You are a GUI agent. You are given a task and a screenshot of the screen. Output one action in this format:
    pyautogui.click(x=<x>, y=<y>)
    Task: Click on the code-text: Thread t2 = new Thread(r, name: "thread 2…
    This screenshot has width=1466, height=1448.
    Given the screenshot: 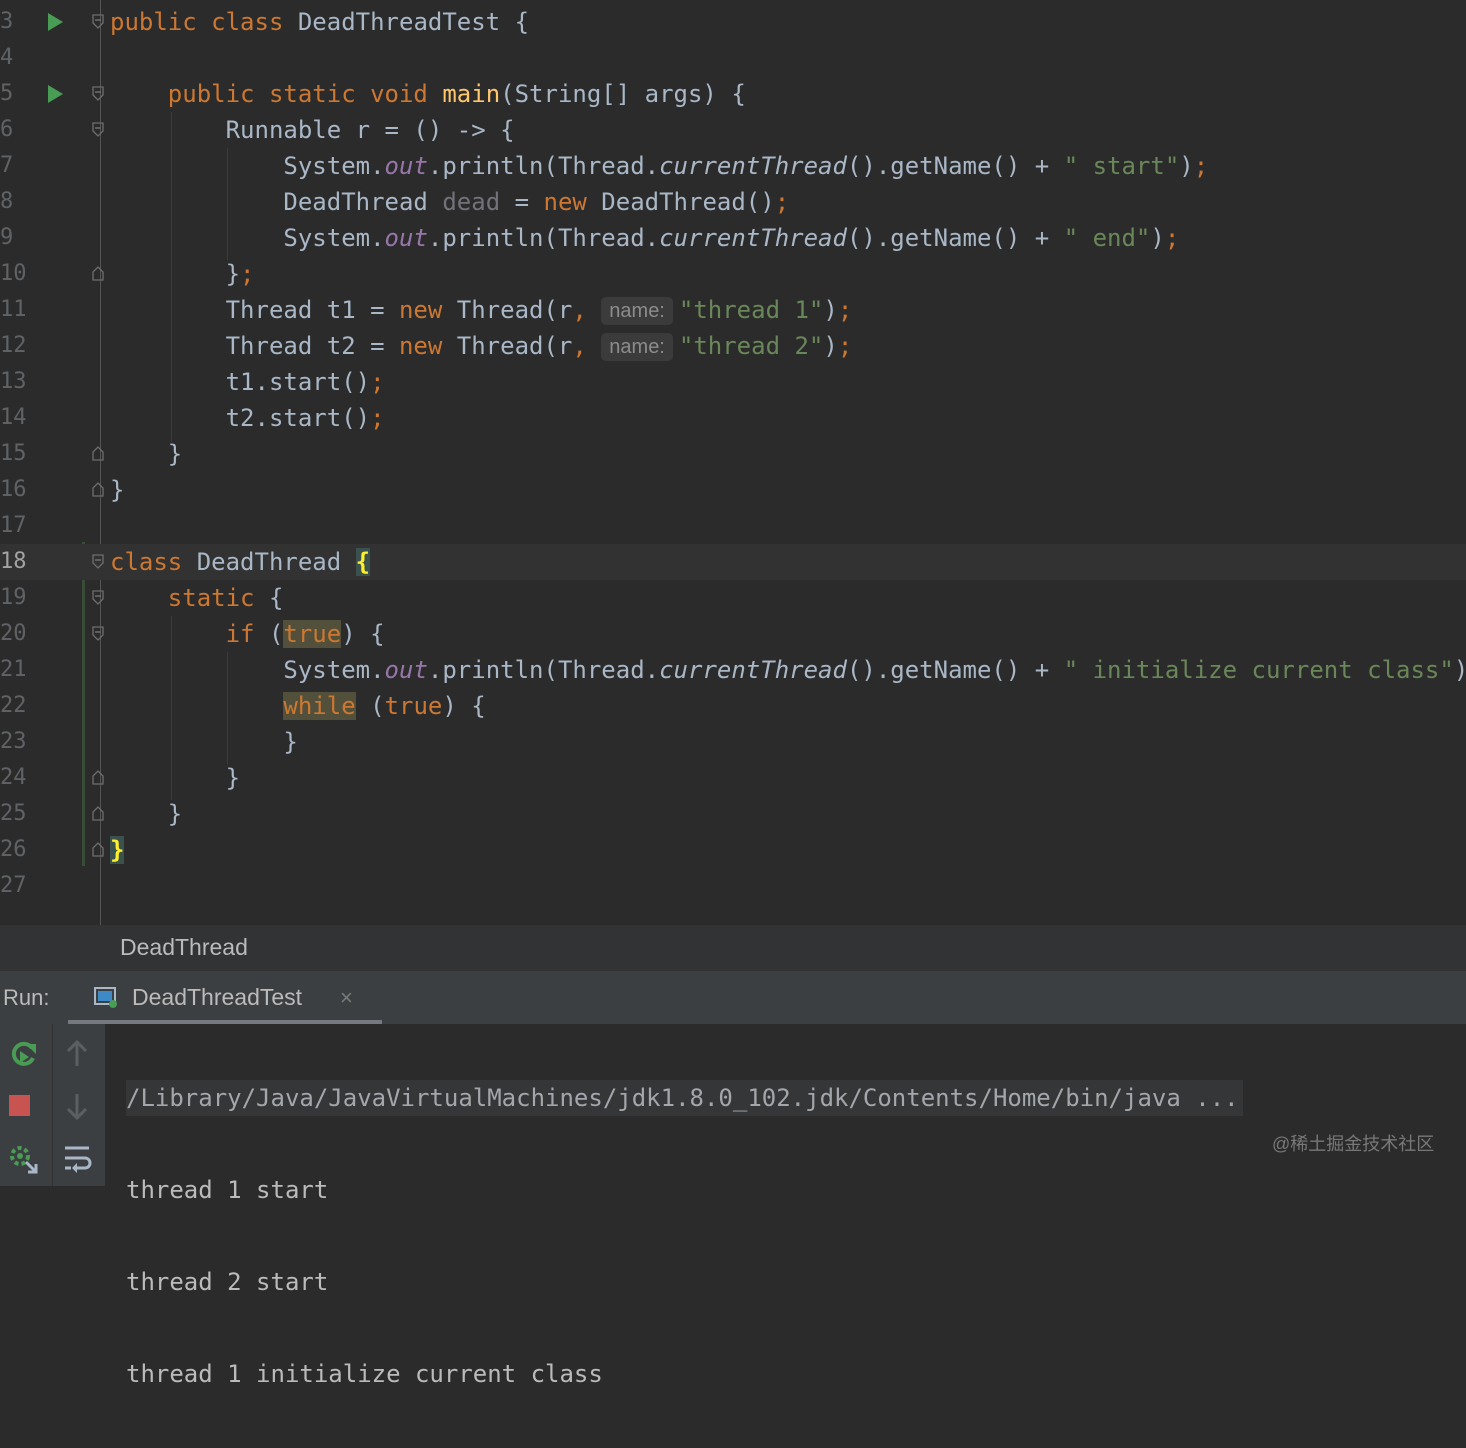 What is the action you would take?
    pyautogui.click(x=481, y=346)
    